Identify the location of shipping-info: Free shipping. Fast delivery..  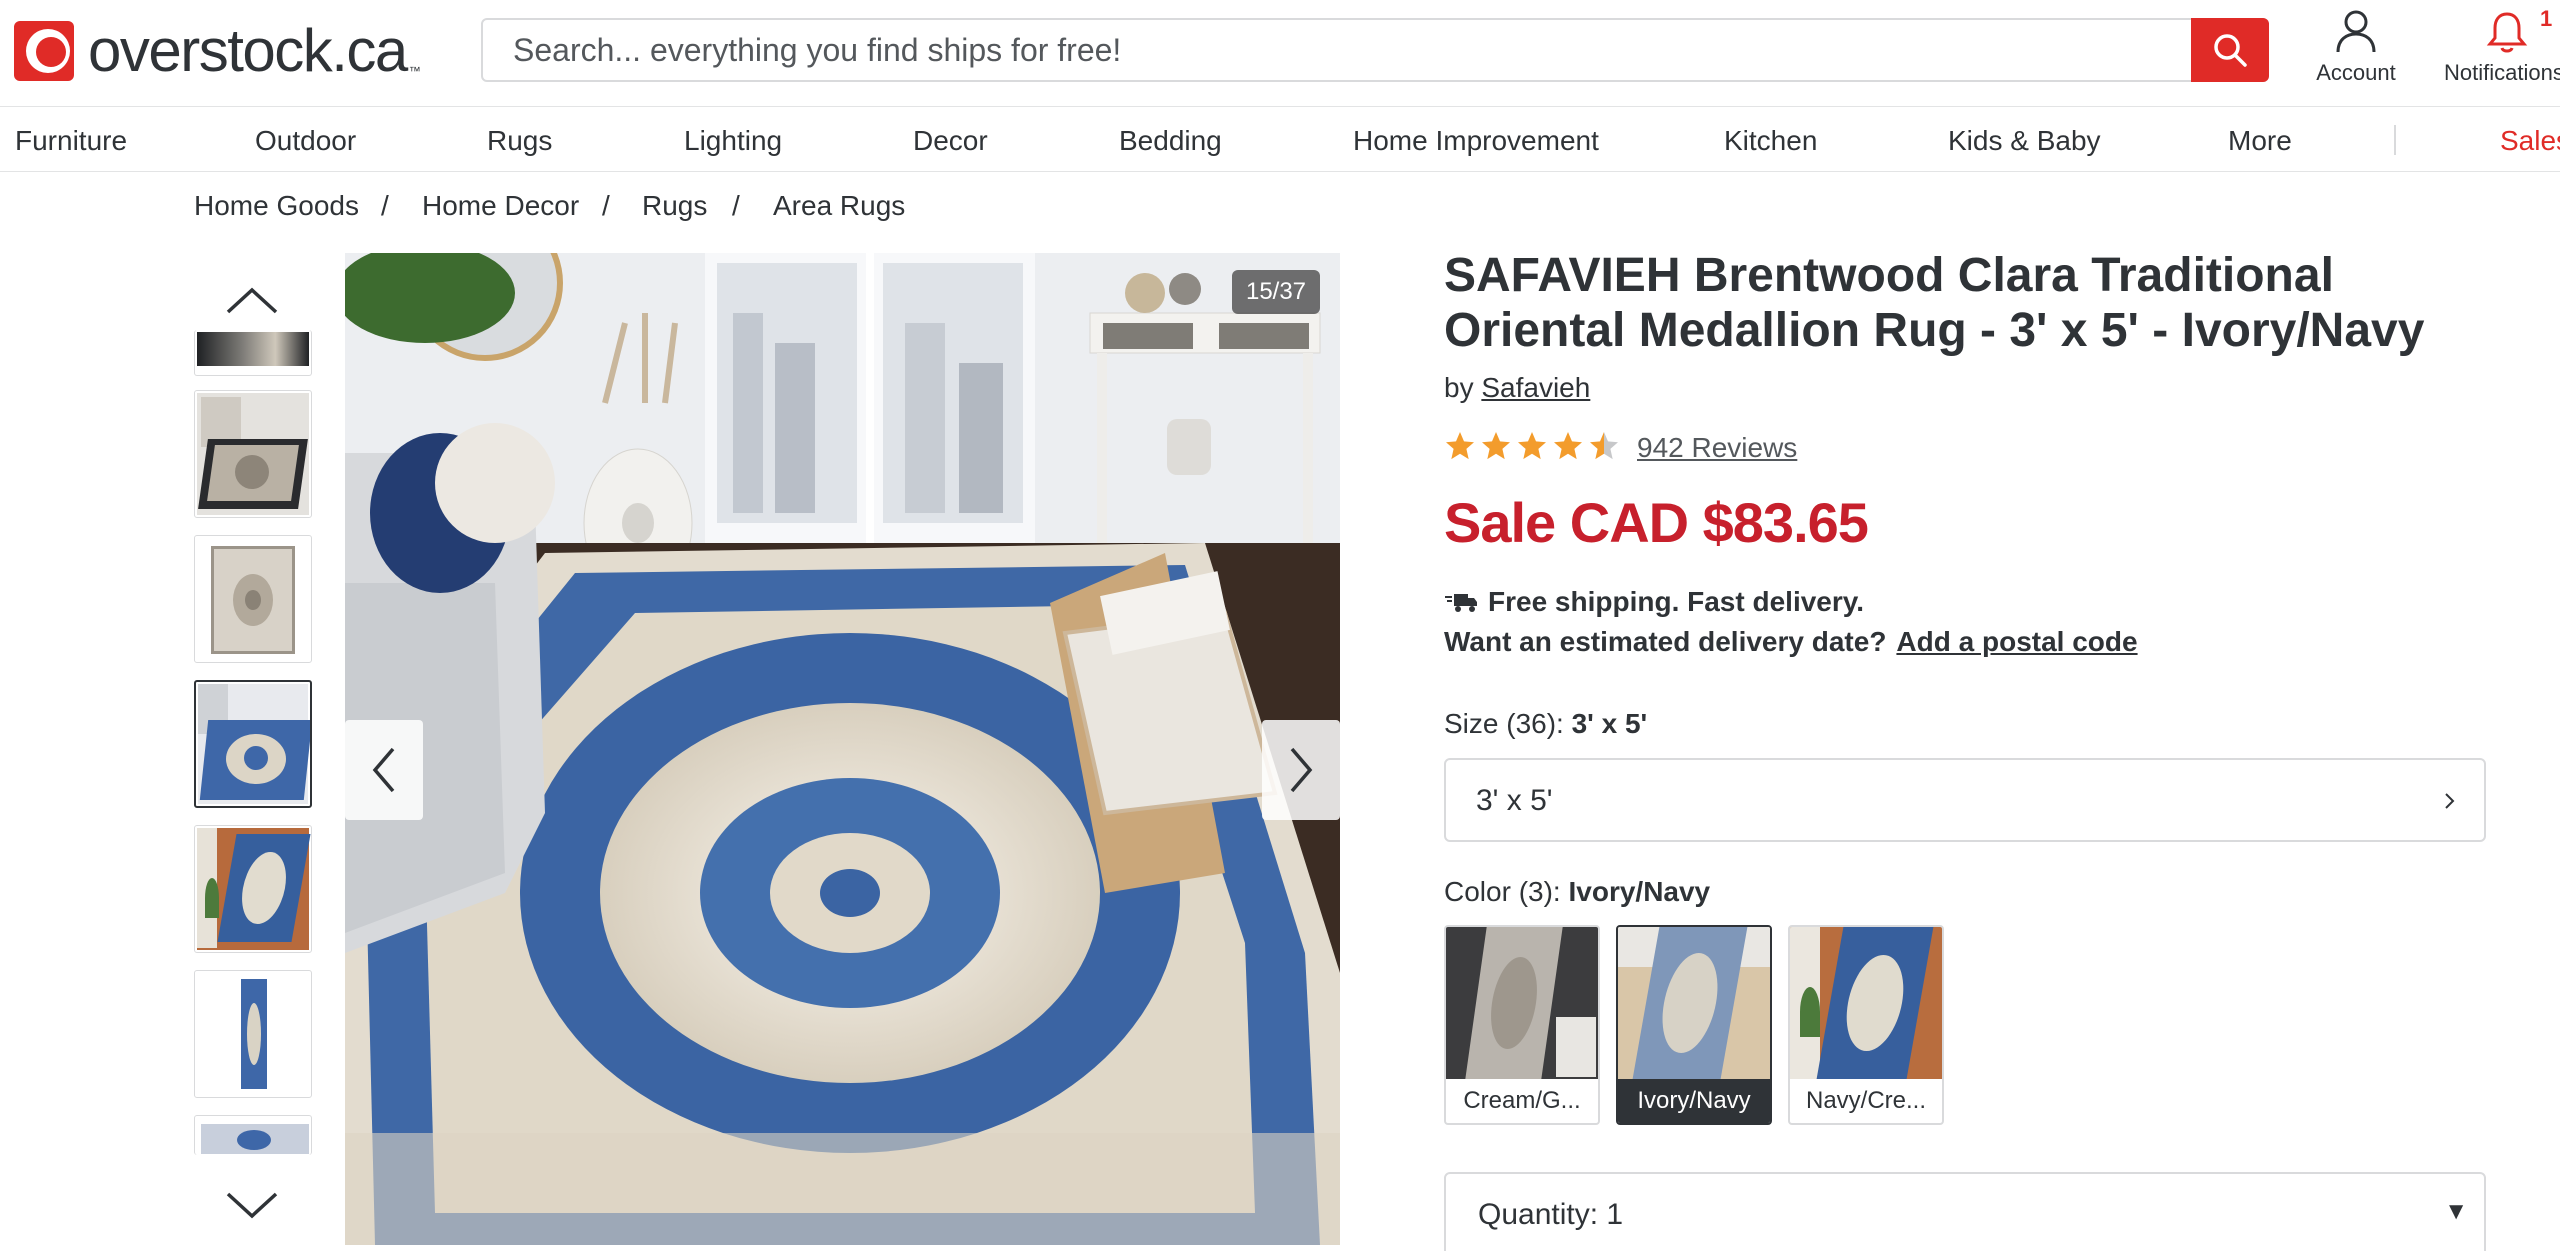
(1654, 602).